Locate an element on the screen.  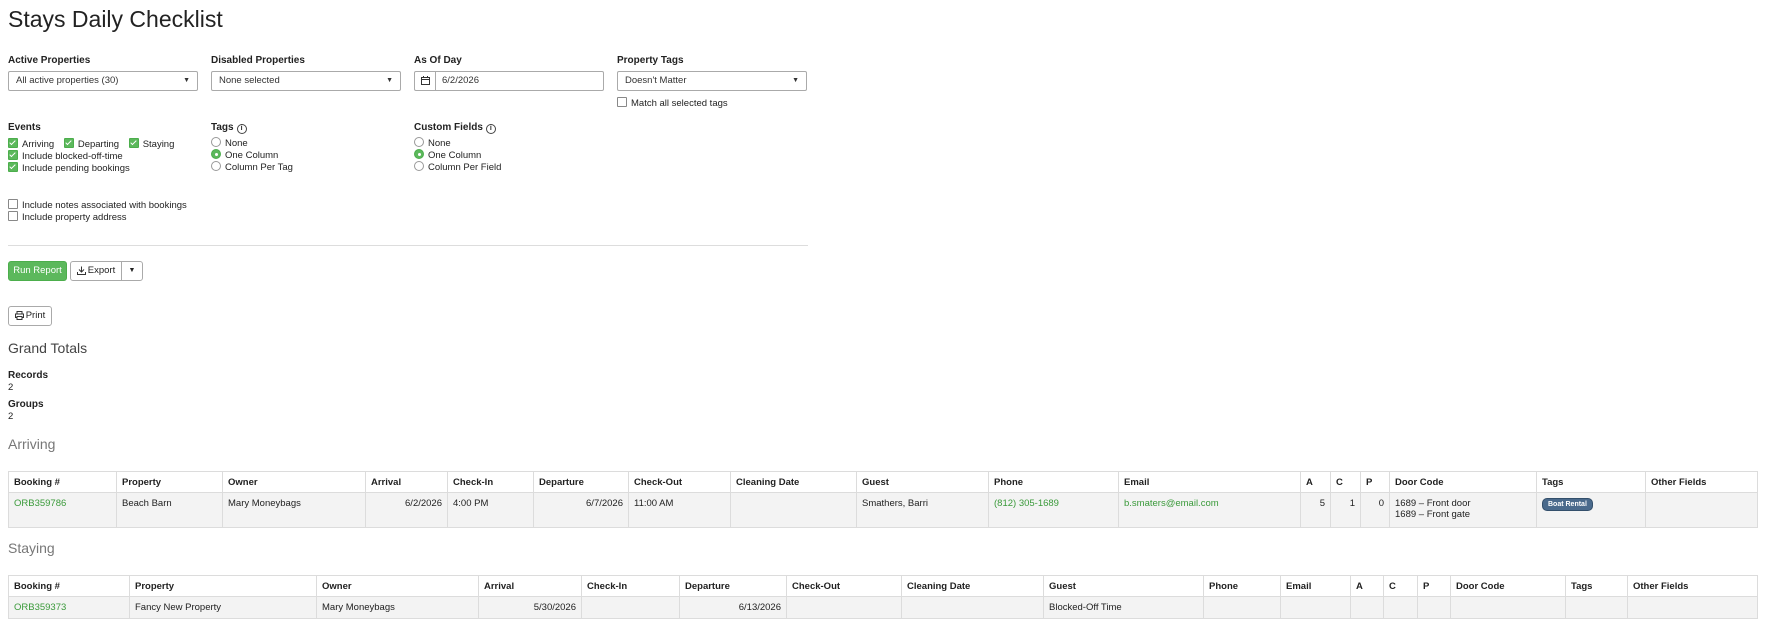
export-label: Export is located at coordinates (101, 270).